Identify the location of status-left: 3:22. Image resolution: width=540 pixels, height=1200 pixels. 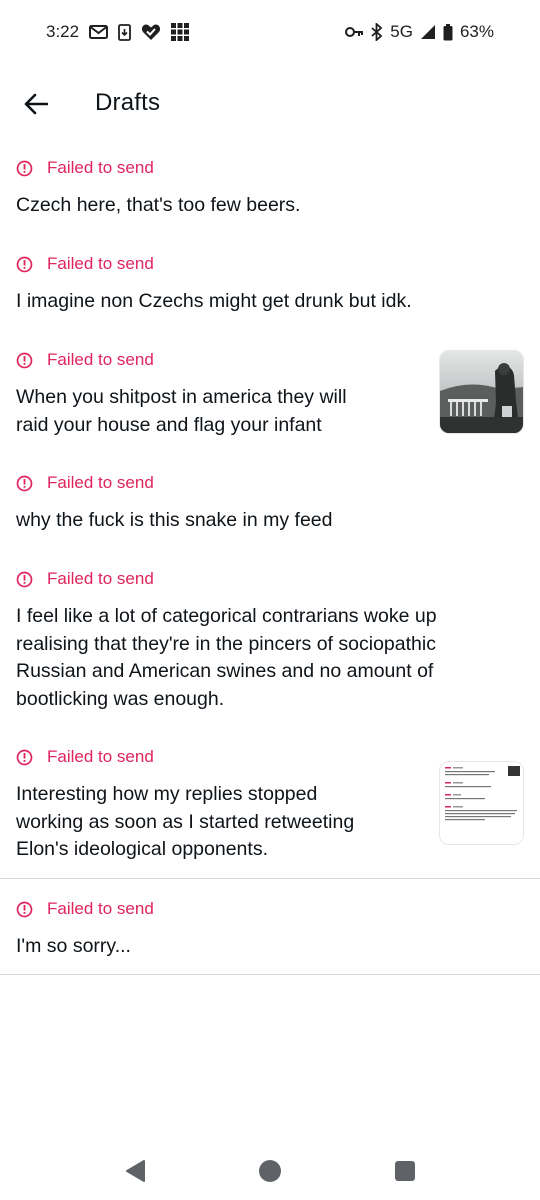
(118, 32).